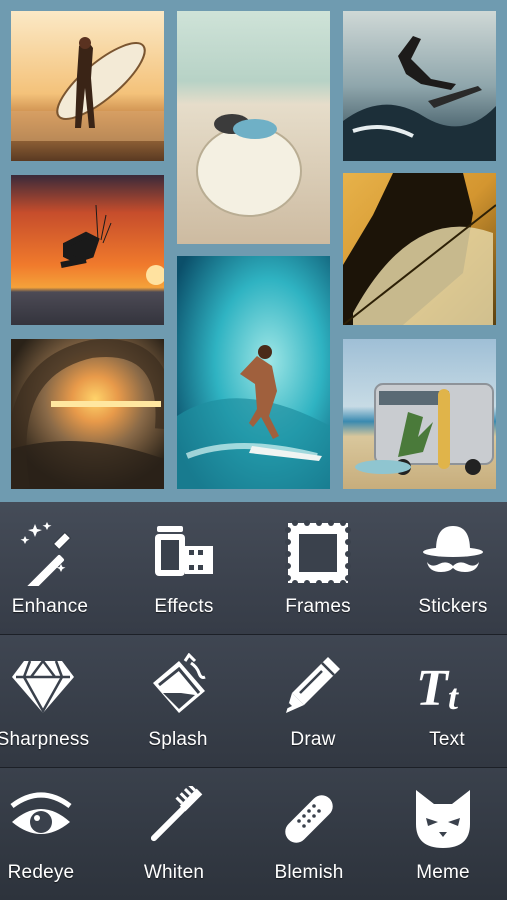  I want to click on hat-mustache-icon, so click(453, 553).